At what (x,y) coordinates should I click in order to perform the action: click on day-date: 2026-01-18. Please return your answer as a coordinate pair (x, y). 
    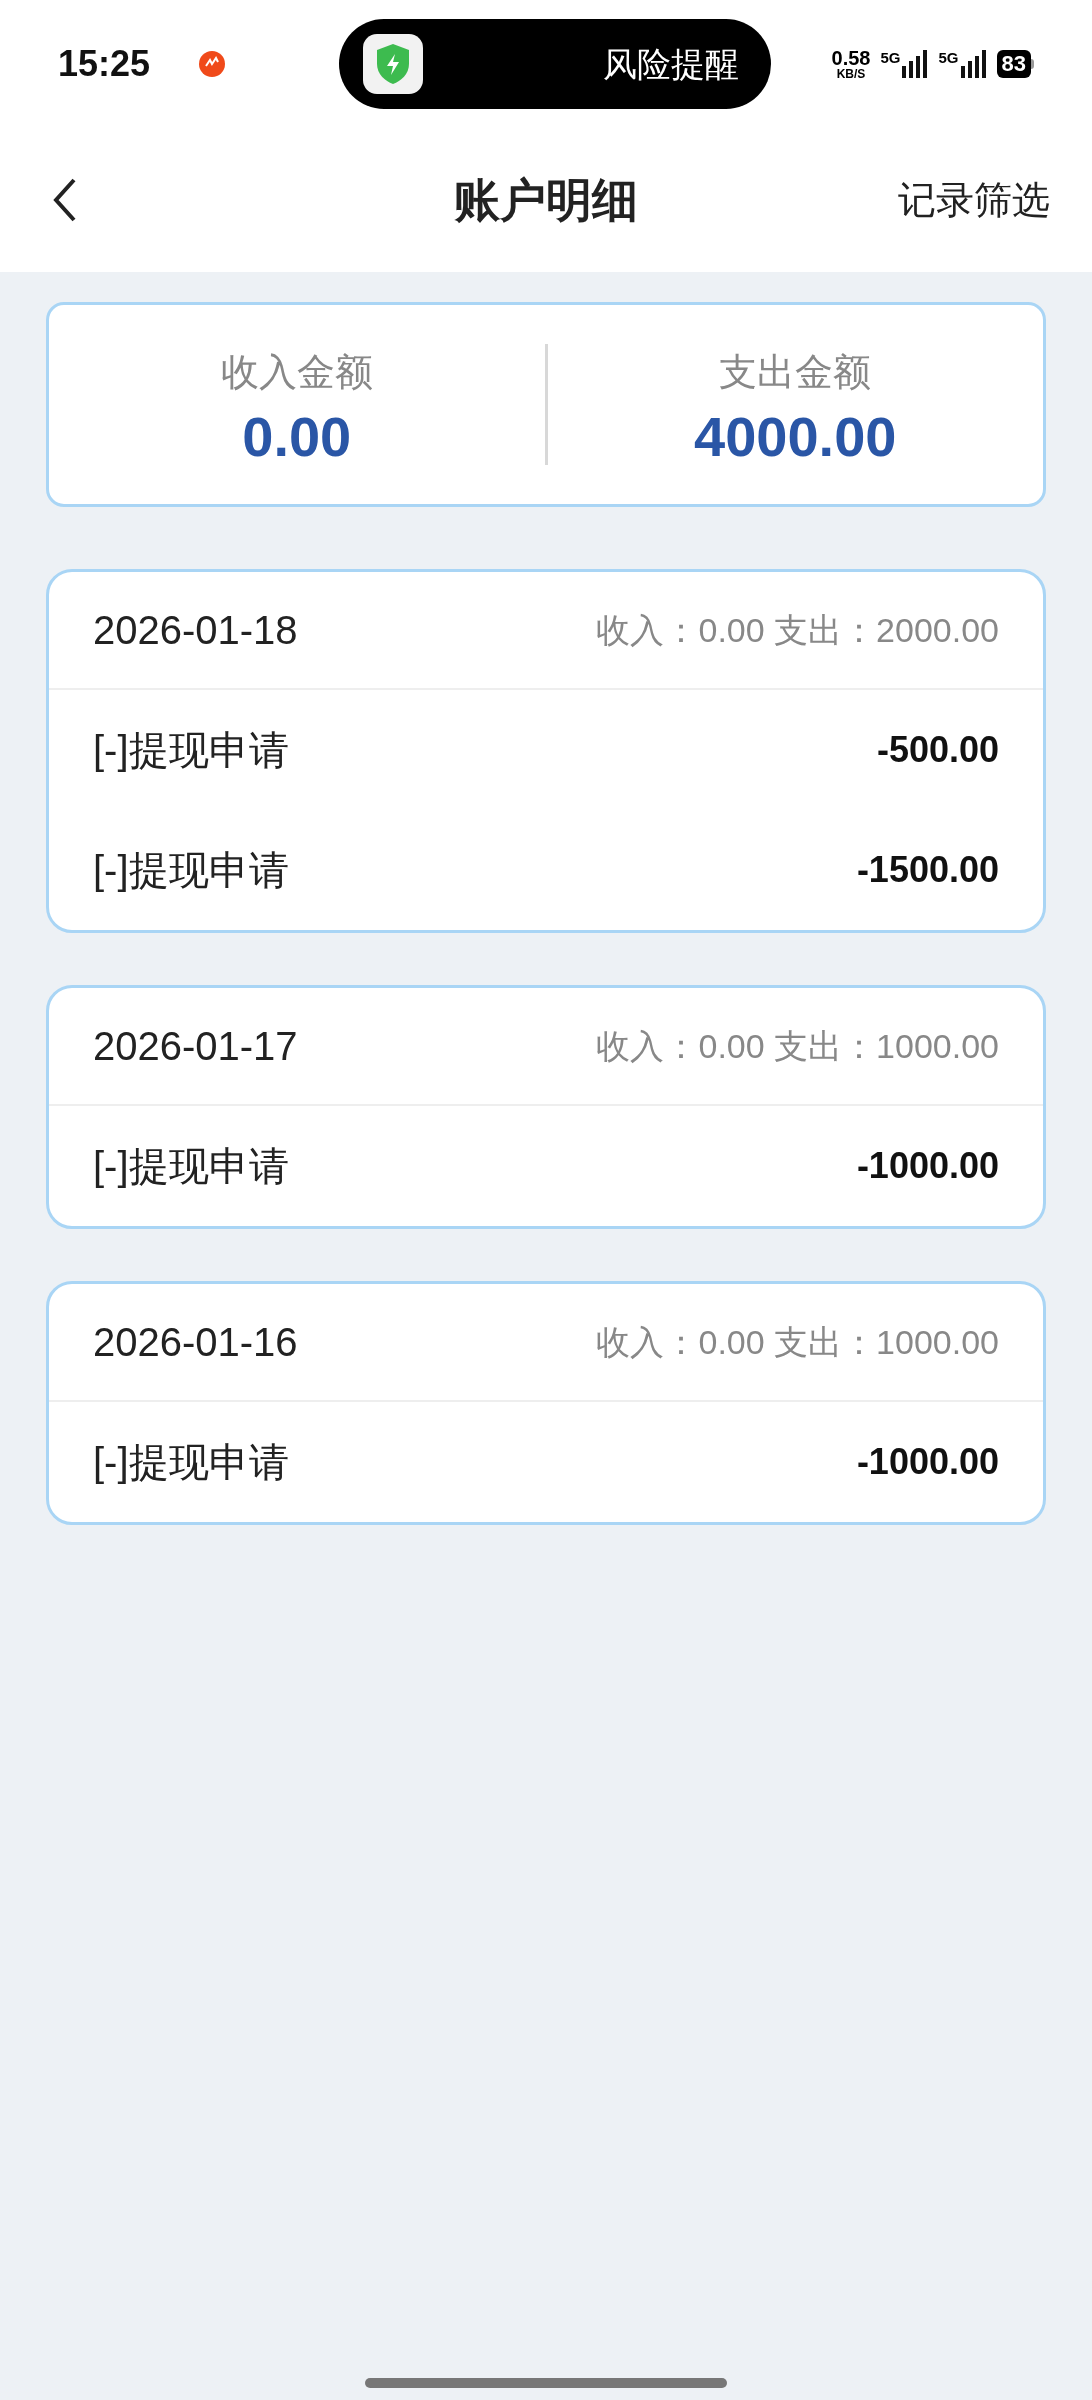
    Looking at the image, I should click on (195, 630).